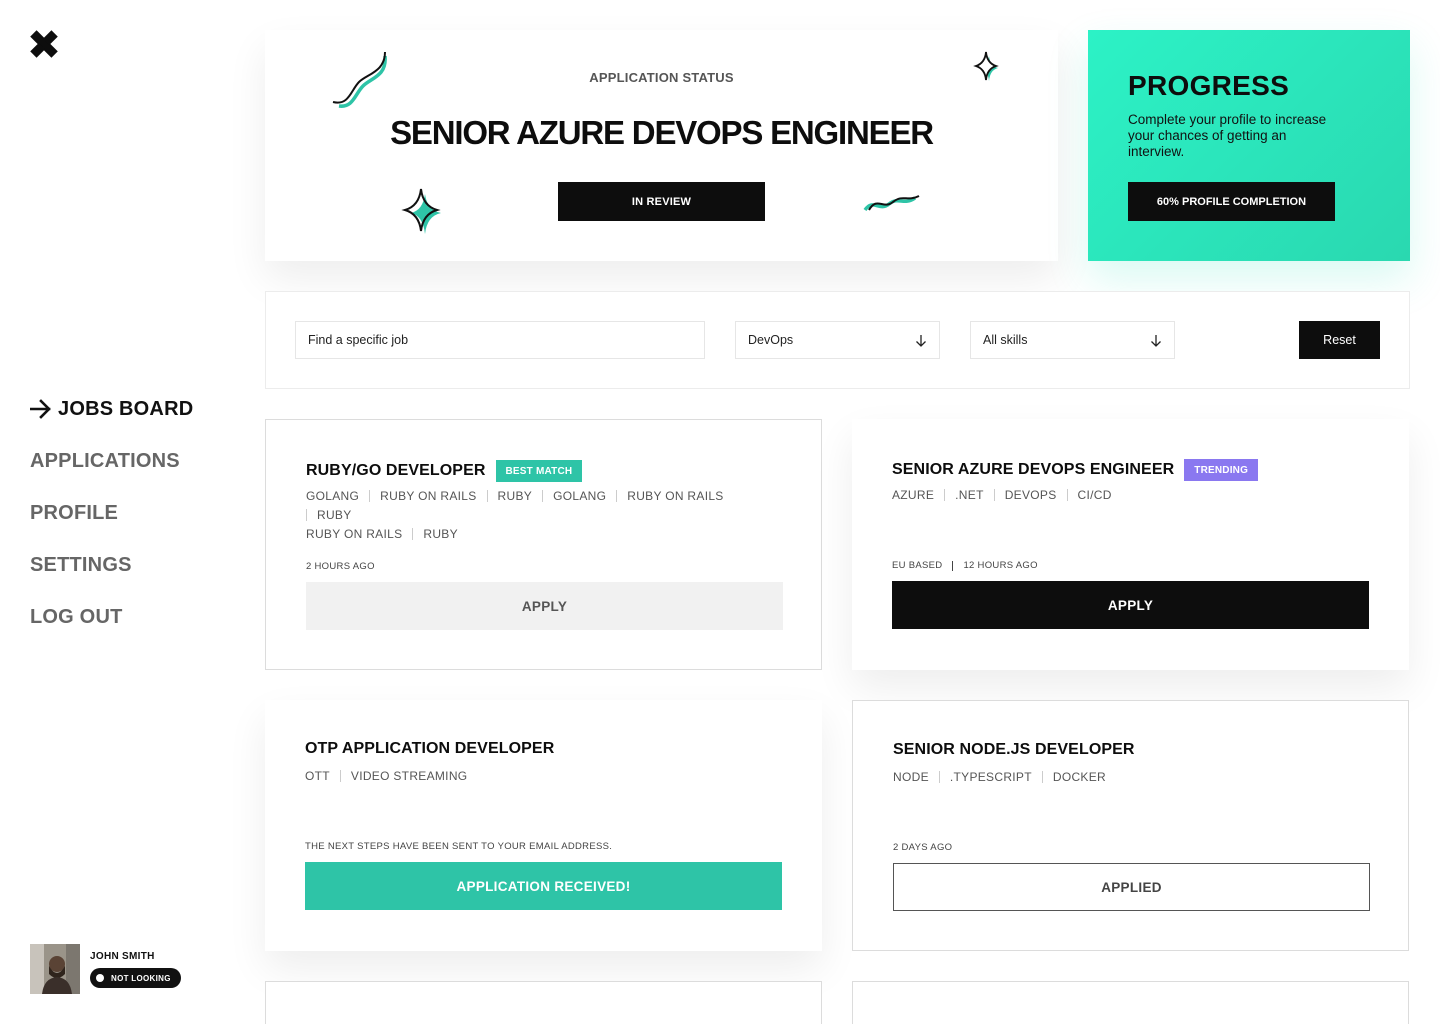 This screenshot has height=1024, width=1440. What do you see at coordinates (317, 776) in the screenshot?
I see `skill-tag: OTT` at bounding box center [317, 776].